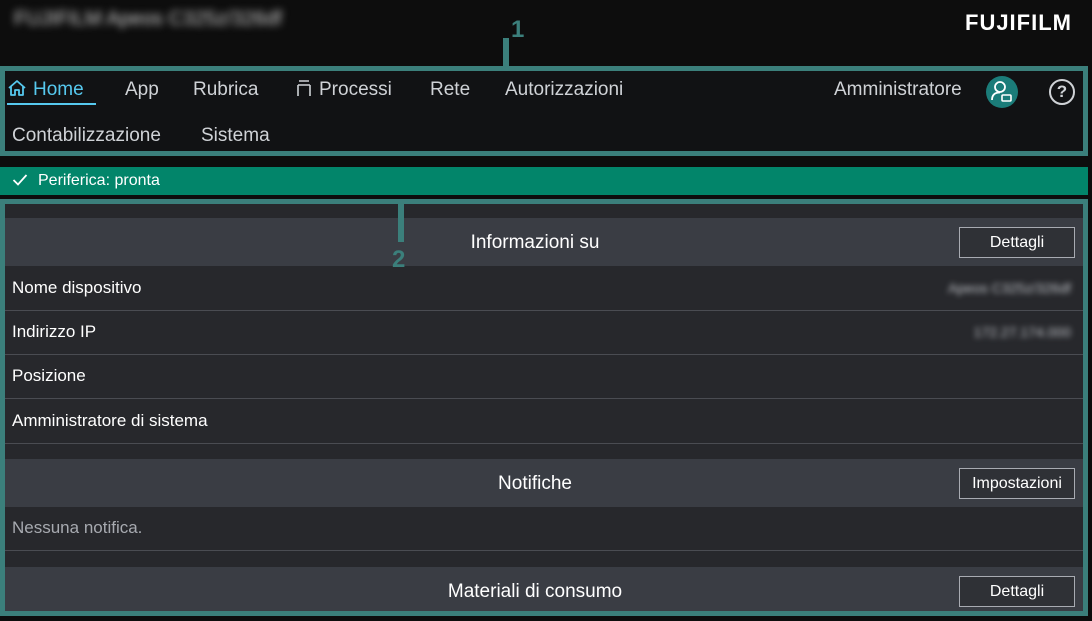  What do you see at coordinates (1018, 22) in the screenshot?
I see `brand-logo: FUJIFILM` at bounding box center [1018, 22].